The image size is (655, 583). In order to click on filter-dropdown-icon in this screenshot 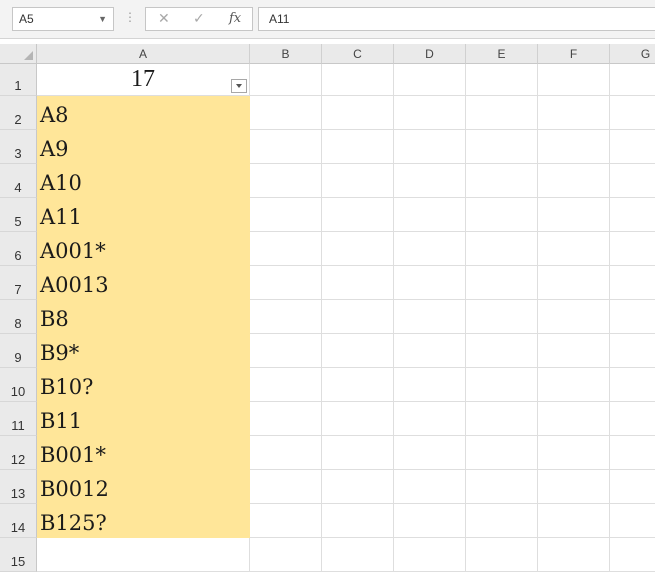, I will do `click(239, 86)`.